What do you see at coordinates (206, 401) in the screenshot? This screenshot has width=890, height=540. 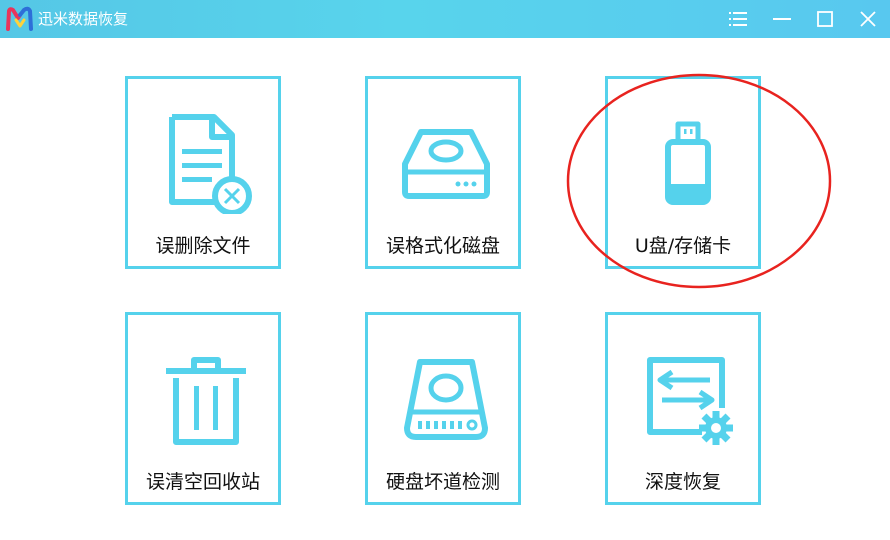 I see `trash-bin-icon` at bounding box center [206, 401].